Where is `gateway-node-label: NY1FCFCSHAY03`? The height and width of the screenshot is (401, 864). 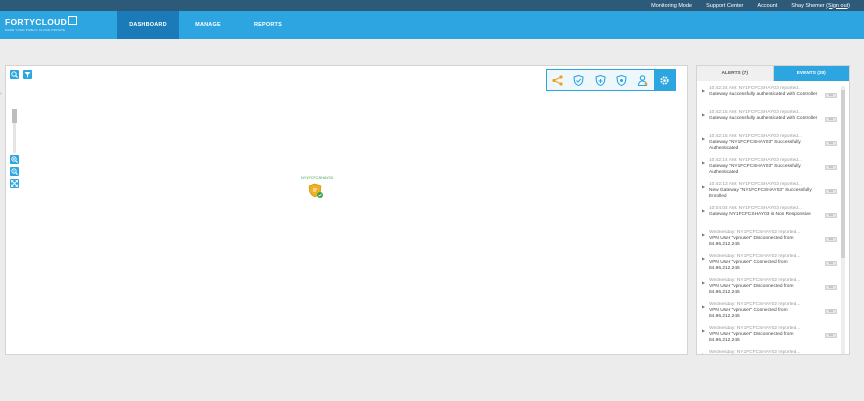
gateway-node-label: NY1FCFCSHAY03 is located at coordinates (317, 178).